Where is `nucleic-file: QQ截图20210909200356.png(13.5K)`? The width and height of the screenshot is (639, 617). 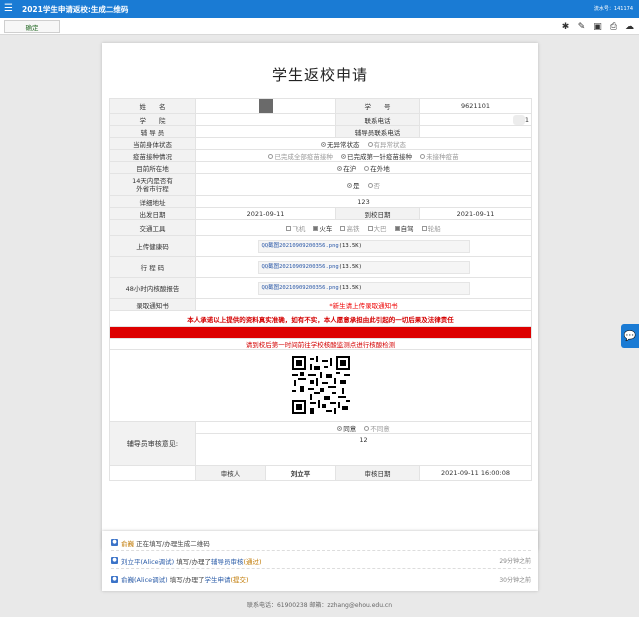 nucleic-file: QQ截图20210909200356.png(13.5K) is located at coordinates (363, 288).